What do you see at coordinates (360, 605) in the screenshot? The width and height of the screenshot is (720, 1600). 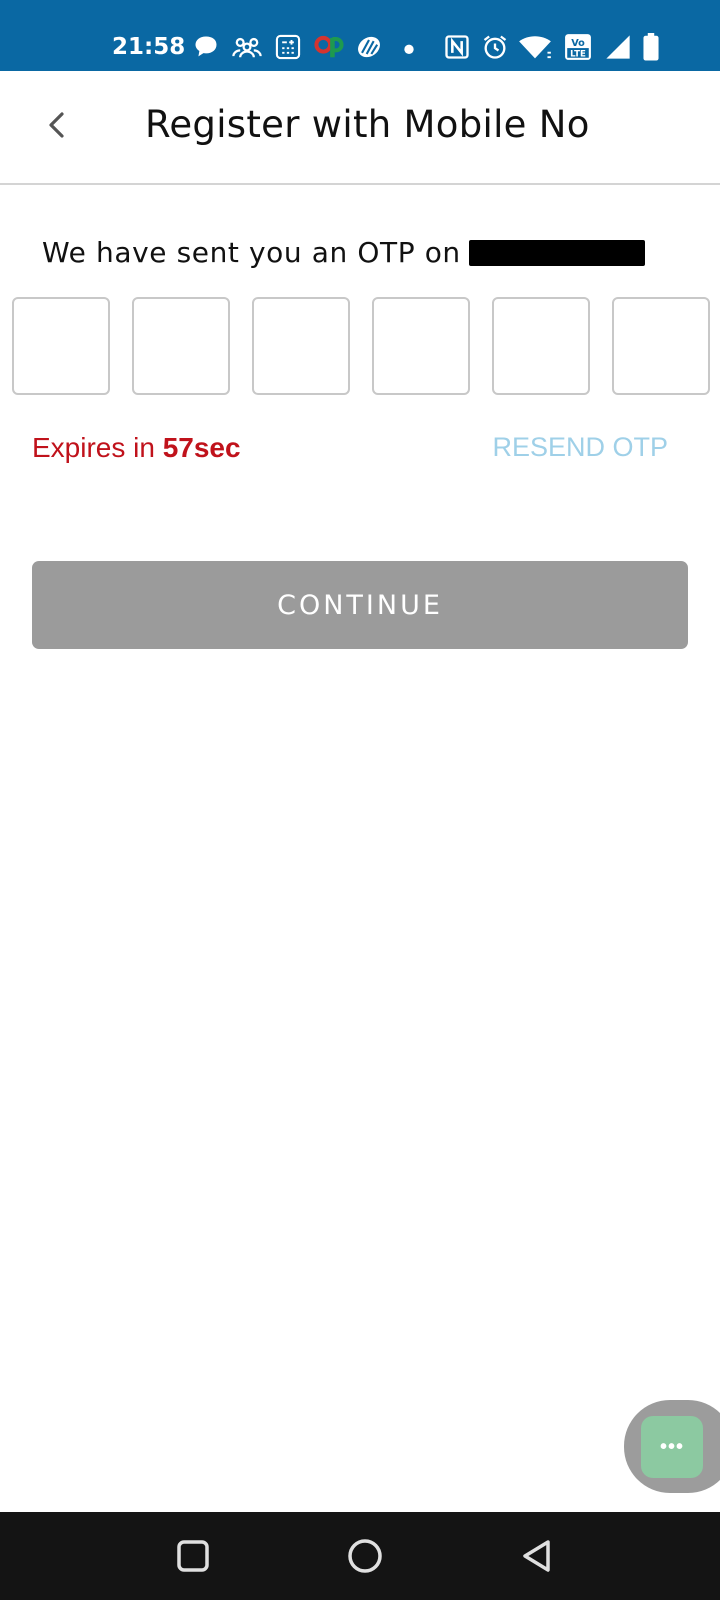 I see `continue-button: CONTINUE` at bounding box center [360, 605].